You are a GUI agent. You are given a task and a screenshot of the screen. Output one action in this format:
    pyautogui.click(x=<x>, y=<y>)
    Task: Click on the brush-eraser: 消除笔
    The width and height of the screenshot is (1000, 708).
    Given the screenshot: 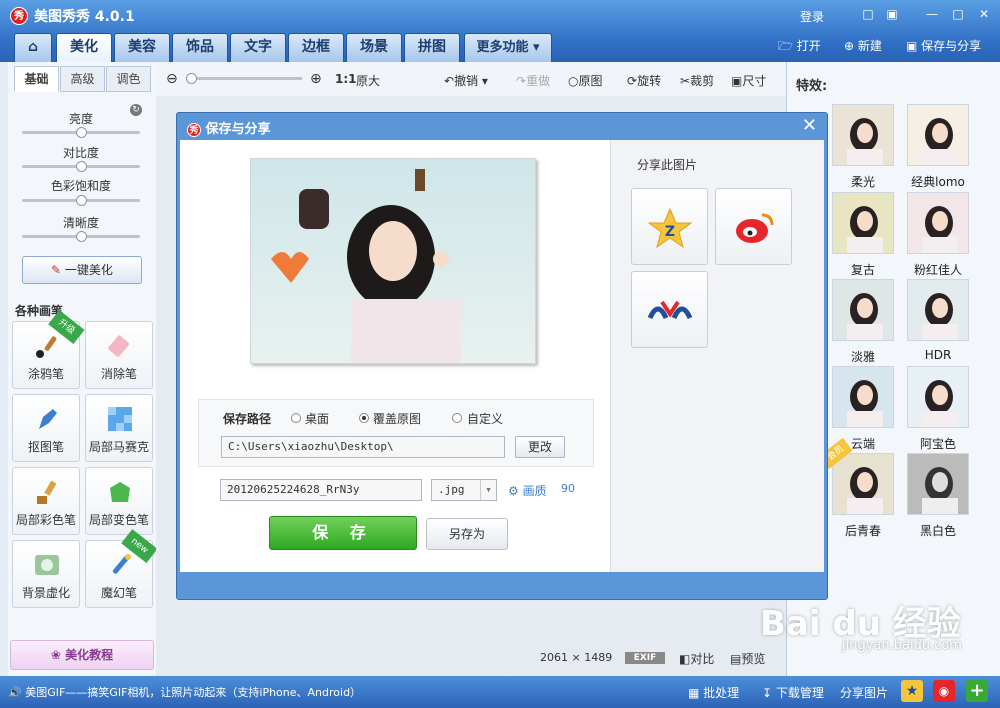 What is the action you would take?
    pyautogui.click(x=119, y=355)
    